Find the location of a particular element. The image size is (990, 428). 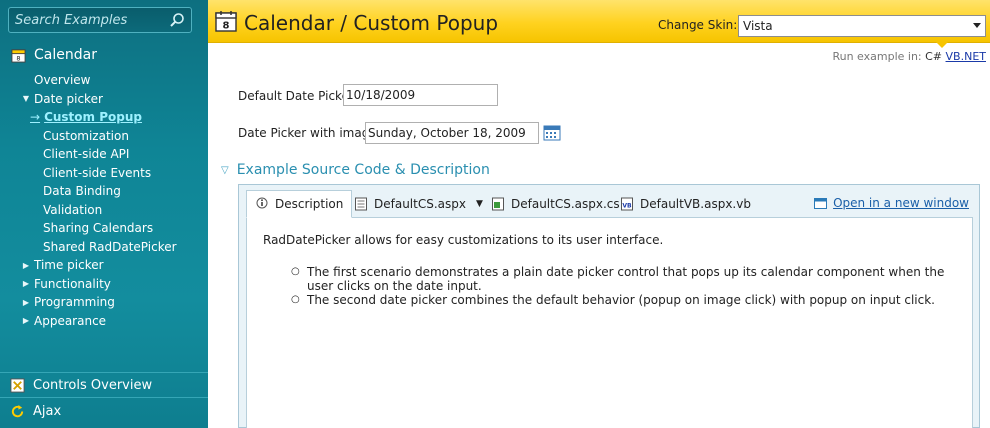

tab-defaultvb-aspx-vb: VB DefaultVB.aspx.vb is located at coordinates (685, 204).